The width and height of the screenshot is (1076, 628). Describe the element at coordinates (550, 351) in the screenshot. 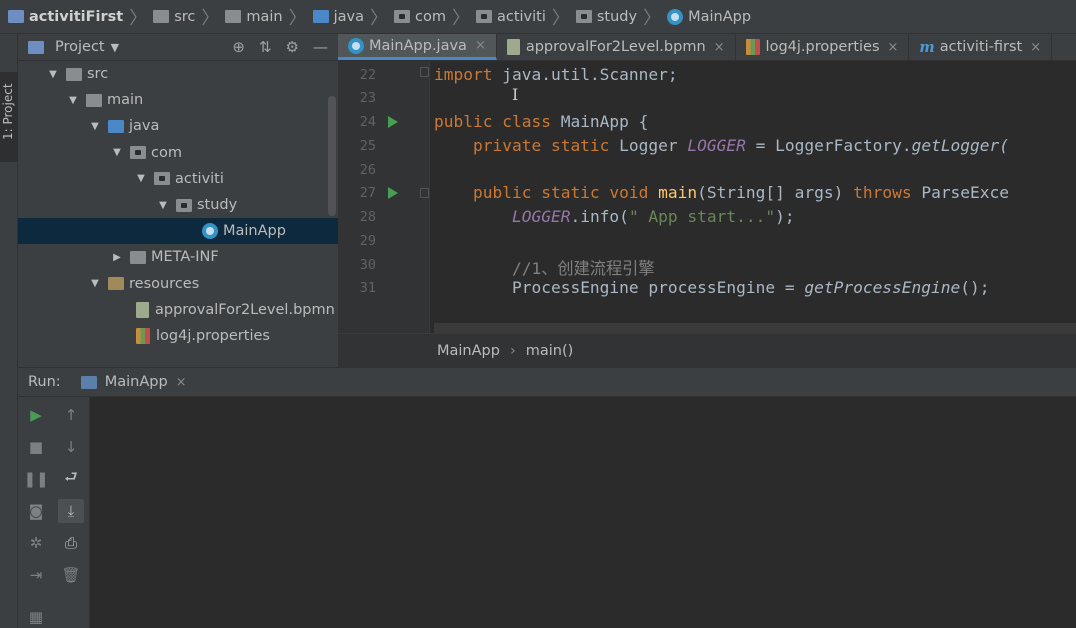

I see `editor-breadcrumb-method: main()` at that location.